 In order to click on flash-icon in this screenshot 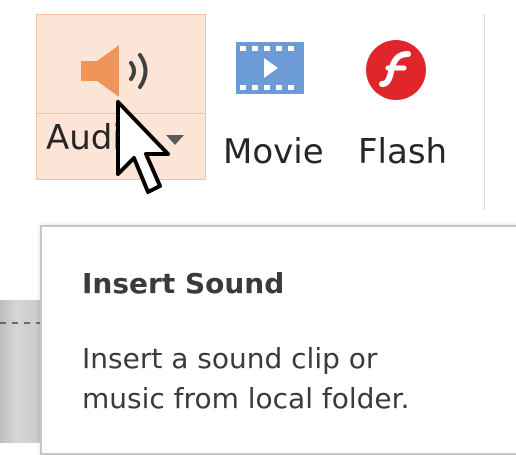, I will do `click(396, 70)`.